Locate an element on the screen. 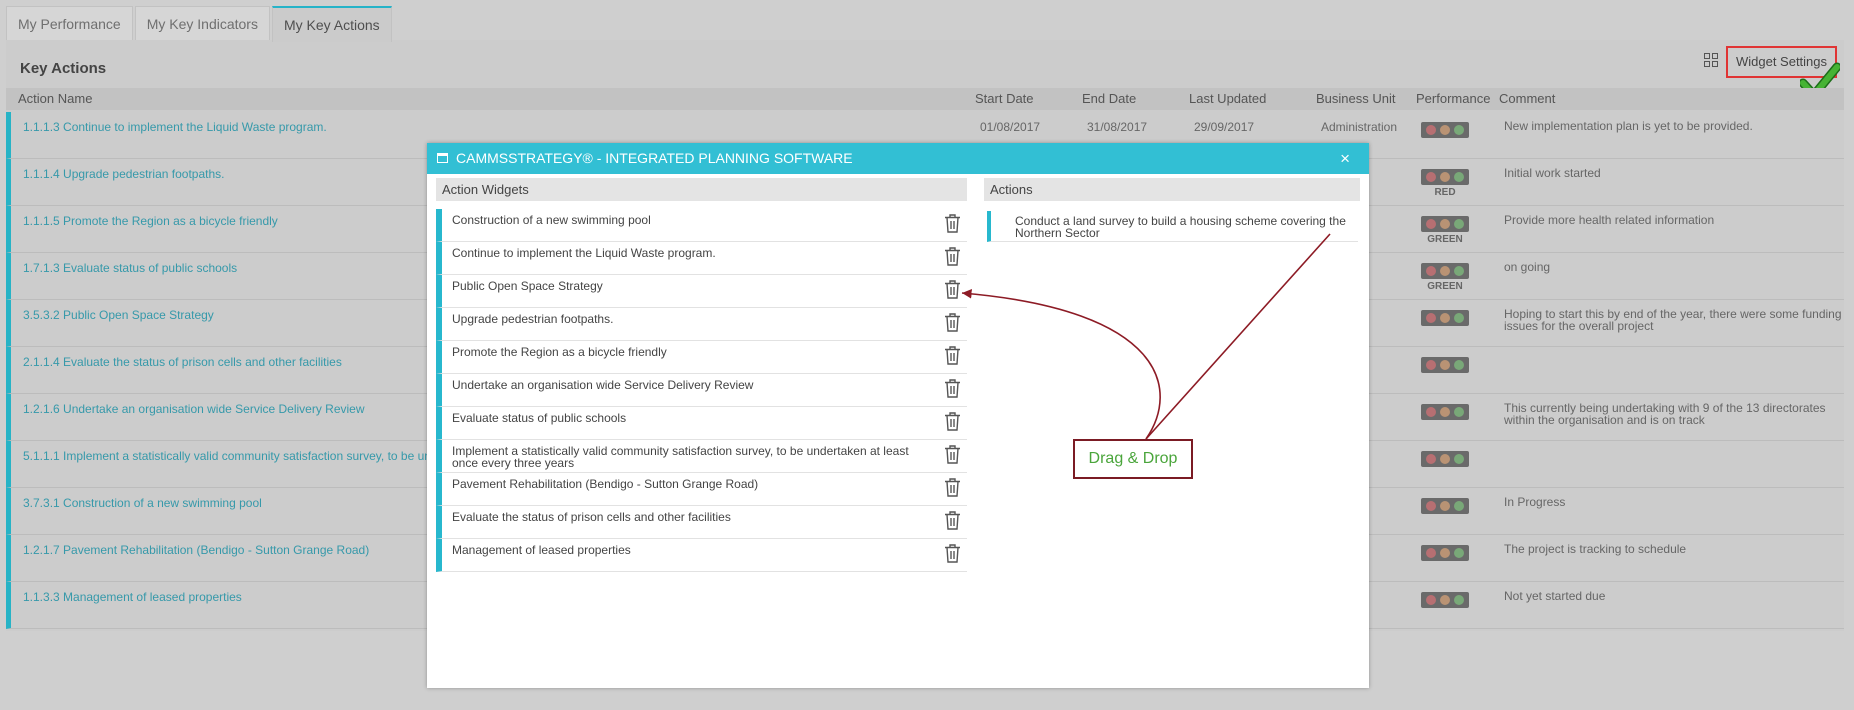  widget-item: Upgrade pedestrian footpaths. is located at coordinates (701, 324).